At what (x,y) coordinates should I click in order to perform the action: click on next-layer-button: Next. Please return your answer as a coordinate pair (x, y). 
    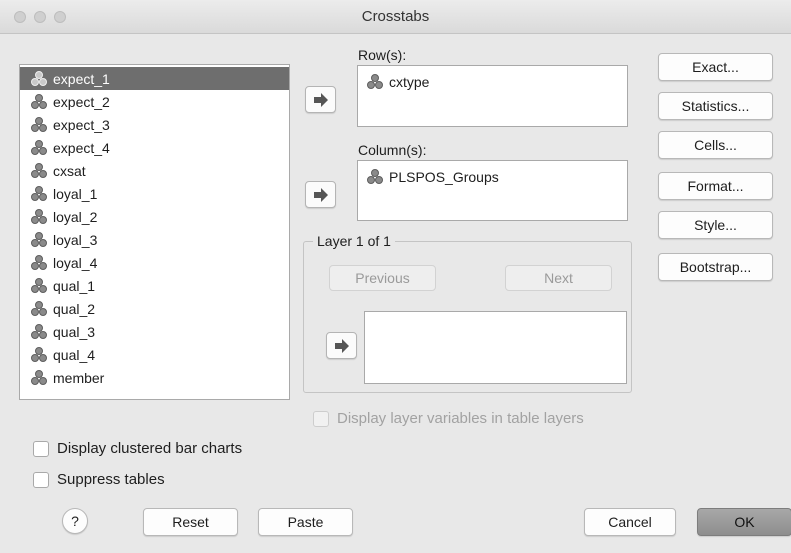
    Looking at the image, I should click on (558, 278).